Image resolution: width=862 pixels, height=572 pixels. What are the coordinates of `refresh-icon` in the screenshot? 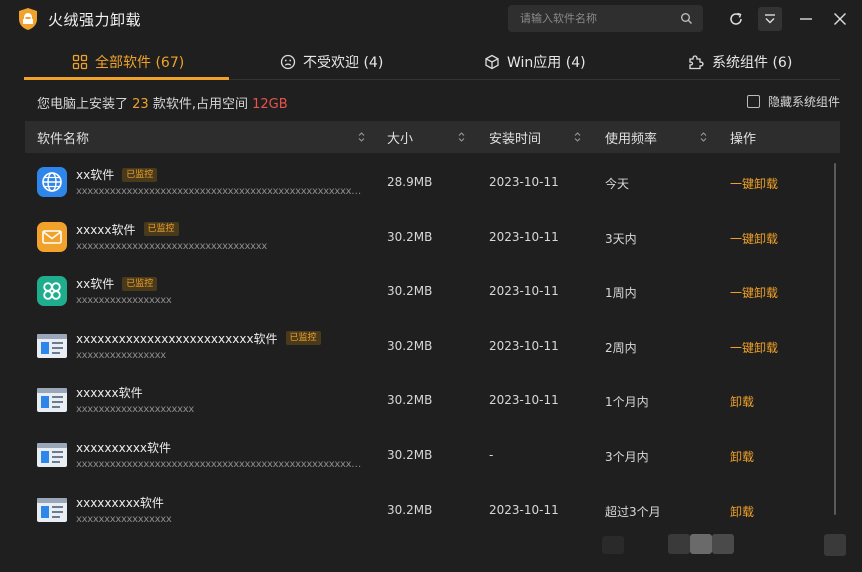 It's located at (736, 18).